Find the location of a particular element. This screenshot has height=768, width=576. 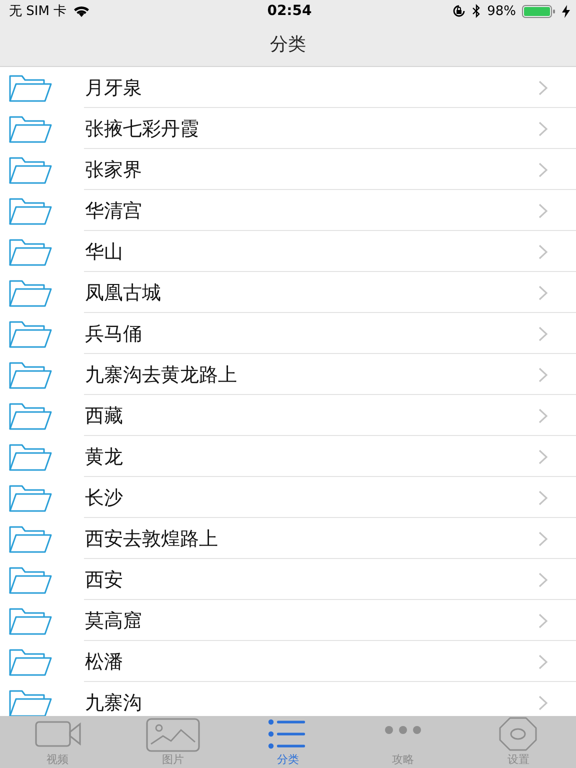

item-label: 西安 is located at coordinates (104, 580).